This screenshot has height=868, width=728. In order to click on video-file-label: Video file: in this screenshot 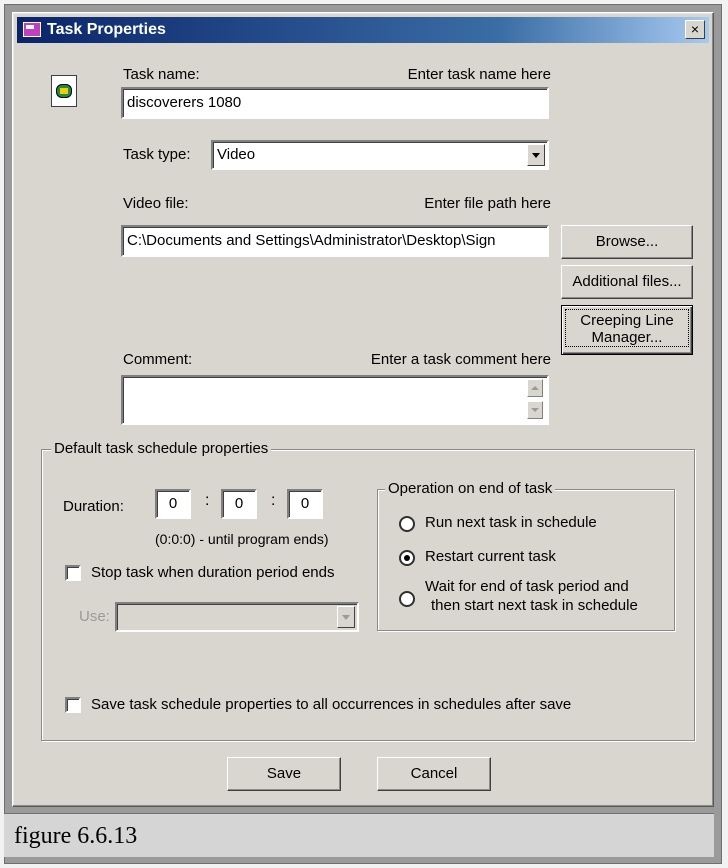, I will do `click(156, 203)`.